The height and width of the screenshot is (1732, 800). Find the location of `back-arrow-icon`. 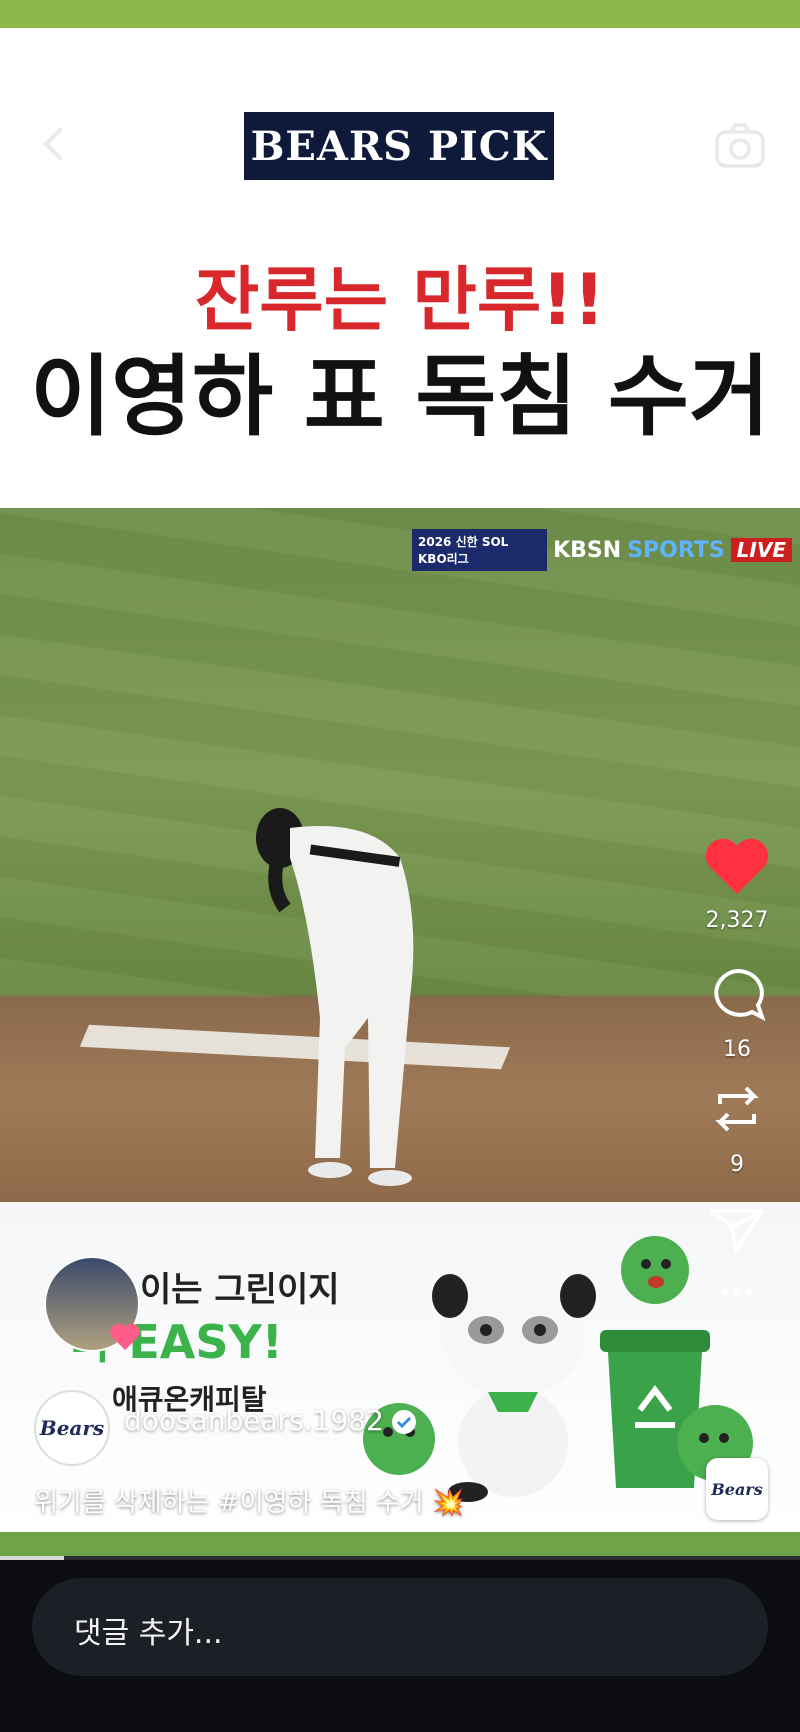

back-arrow-icon is located at coordinates (54, 144).